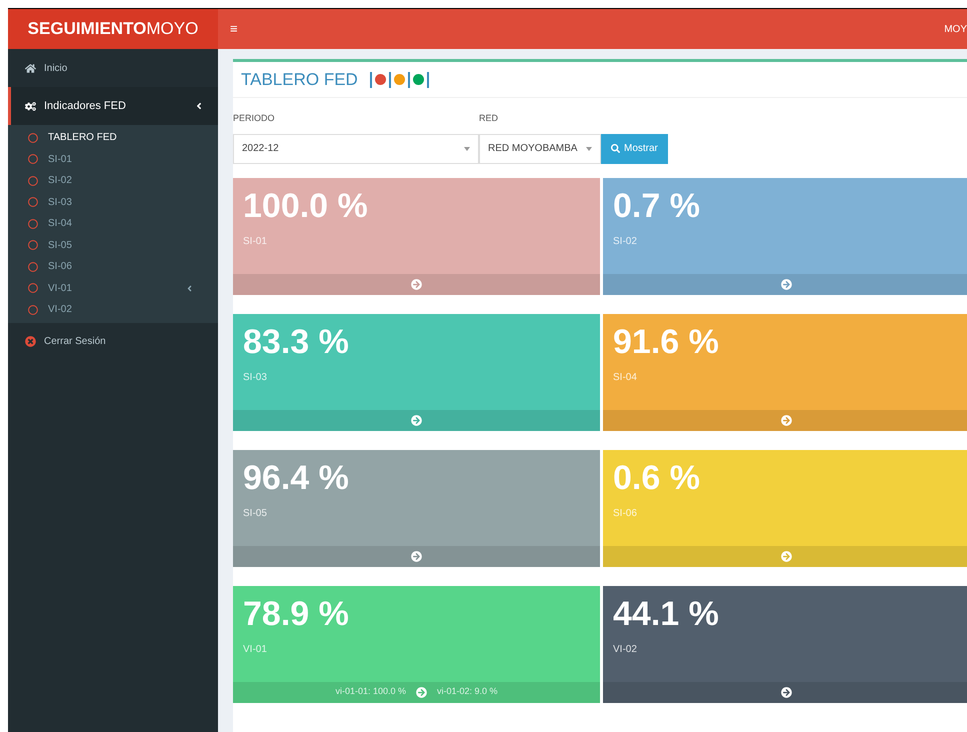 Image resolution: width=967 pixels, height=732 pixels. Describe the element at coordinates (625, 513) in the screenshot. I see `stat-label: SI-06` at that location.